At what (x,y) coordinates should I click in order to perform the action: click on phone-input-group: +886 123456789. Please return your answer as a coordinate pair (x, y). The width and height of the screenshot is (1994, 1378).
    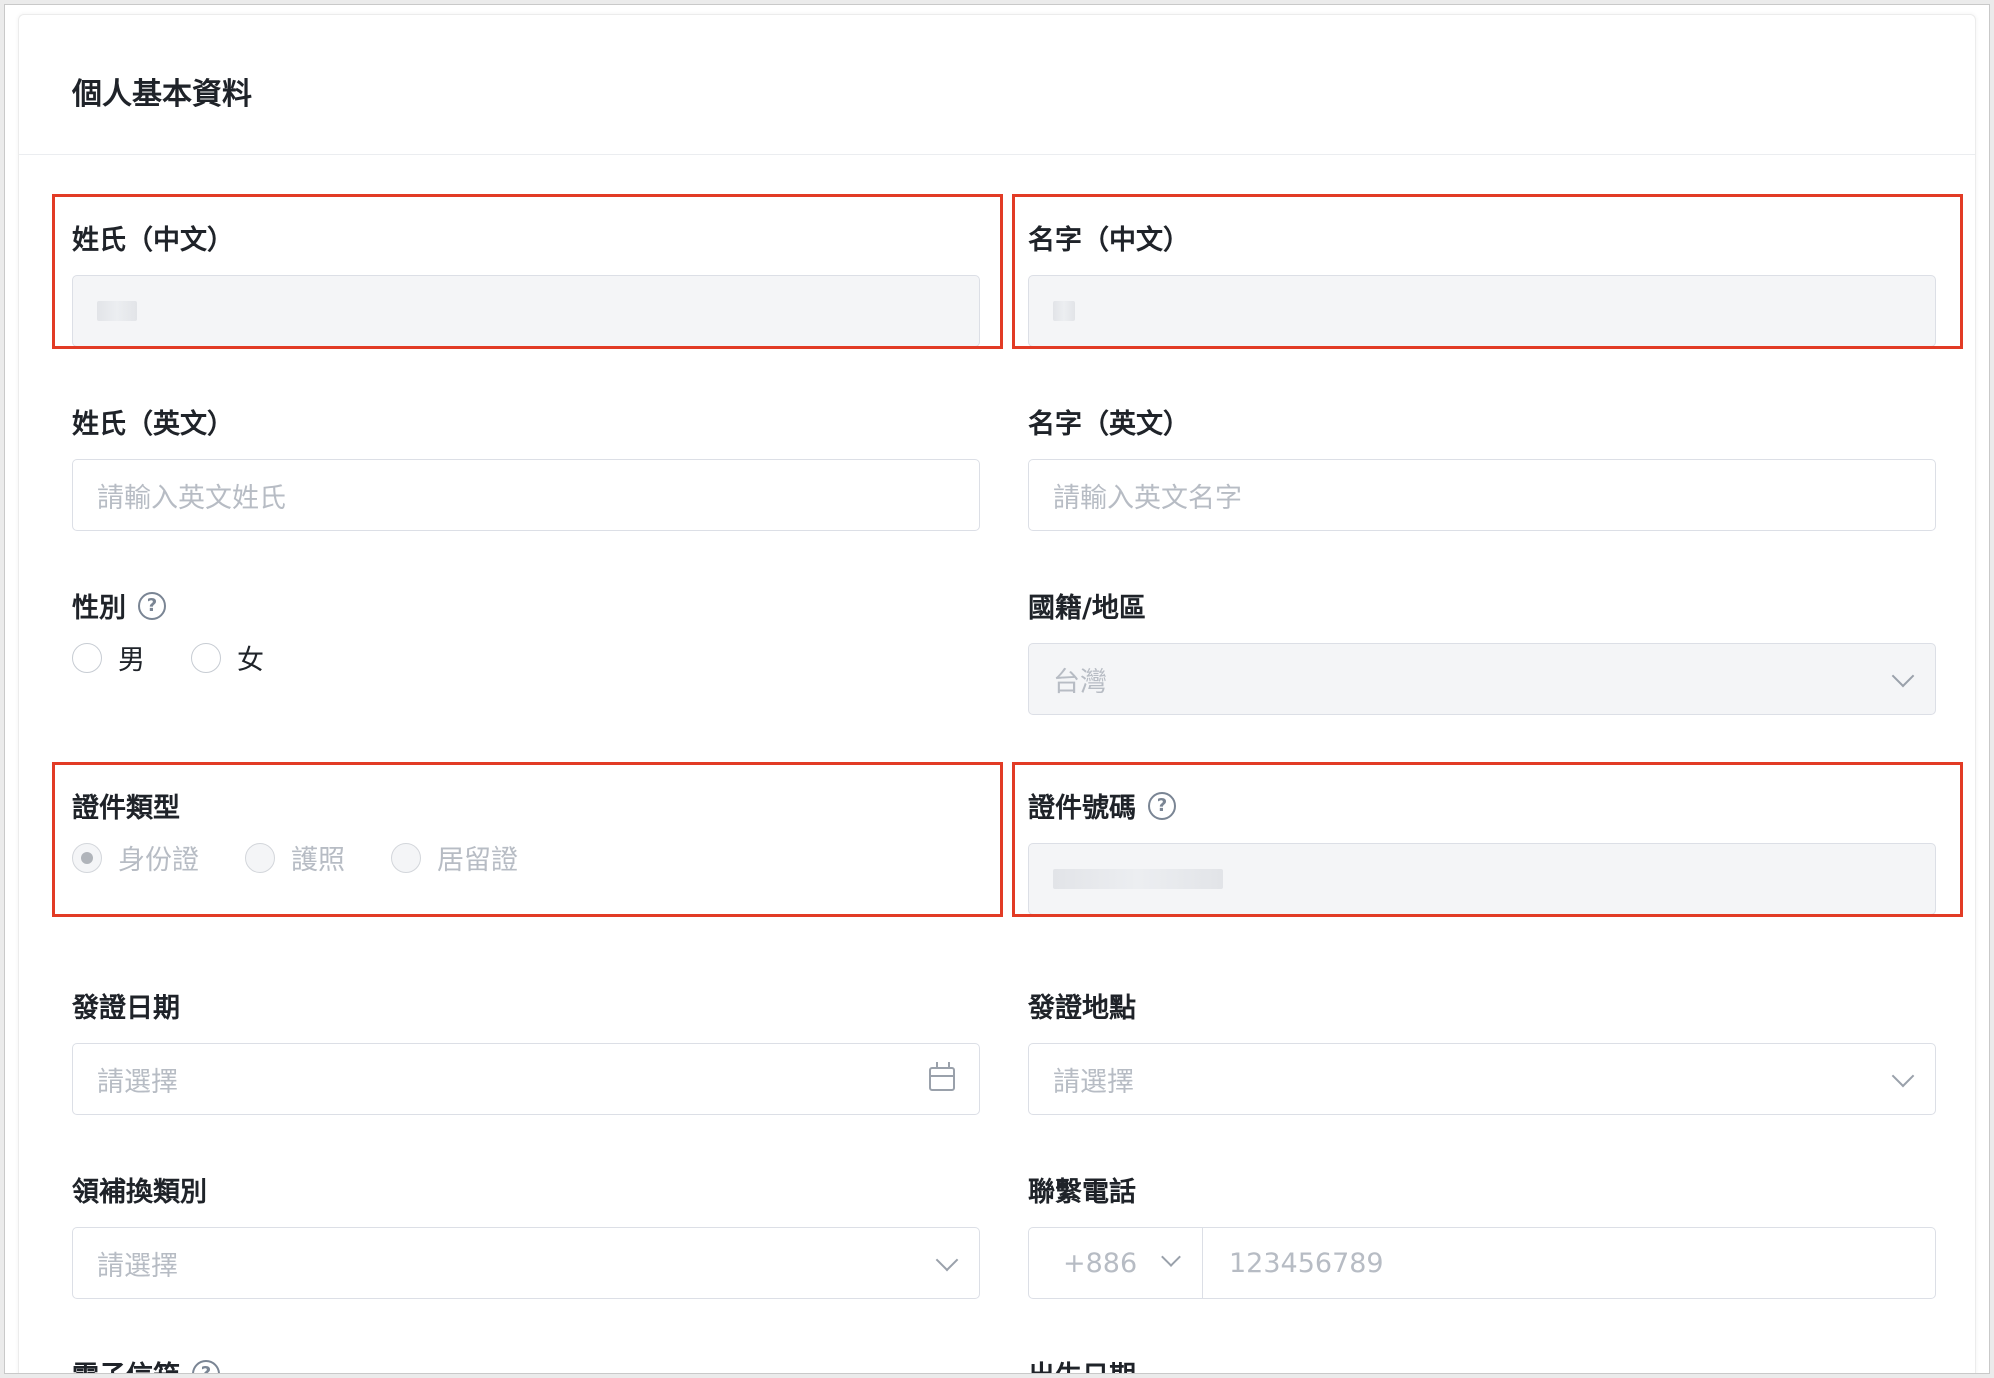
    Looking at the image, I should click on (1482, 1263).